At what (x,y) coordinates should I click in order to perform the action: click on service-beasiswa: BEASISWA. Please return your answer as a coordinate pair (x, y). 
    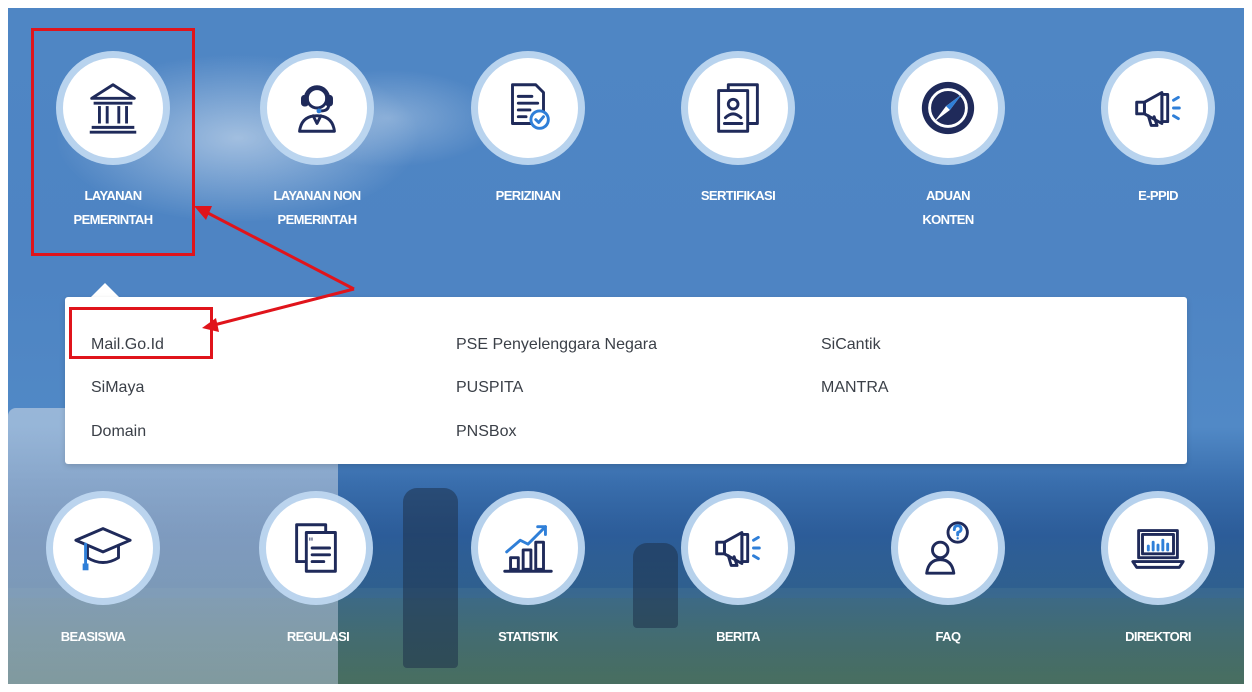
    Looking at the image, I should click on (113, 568).